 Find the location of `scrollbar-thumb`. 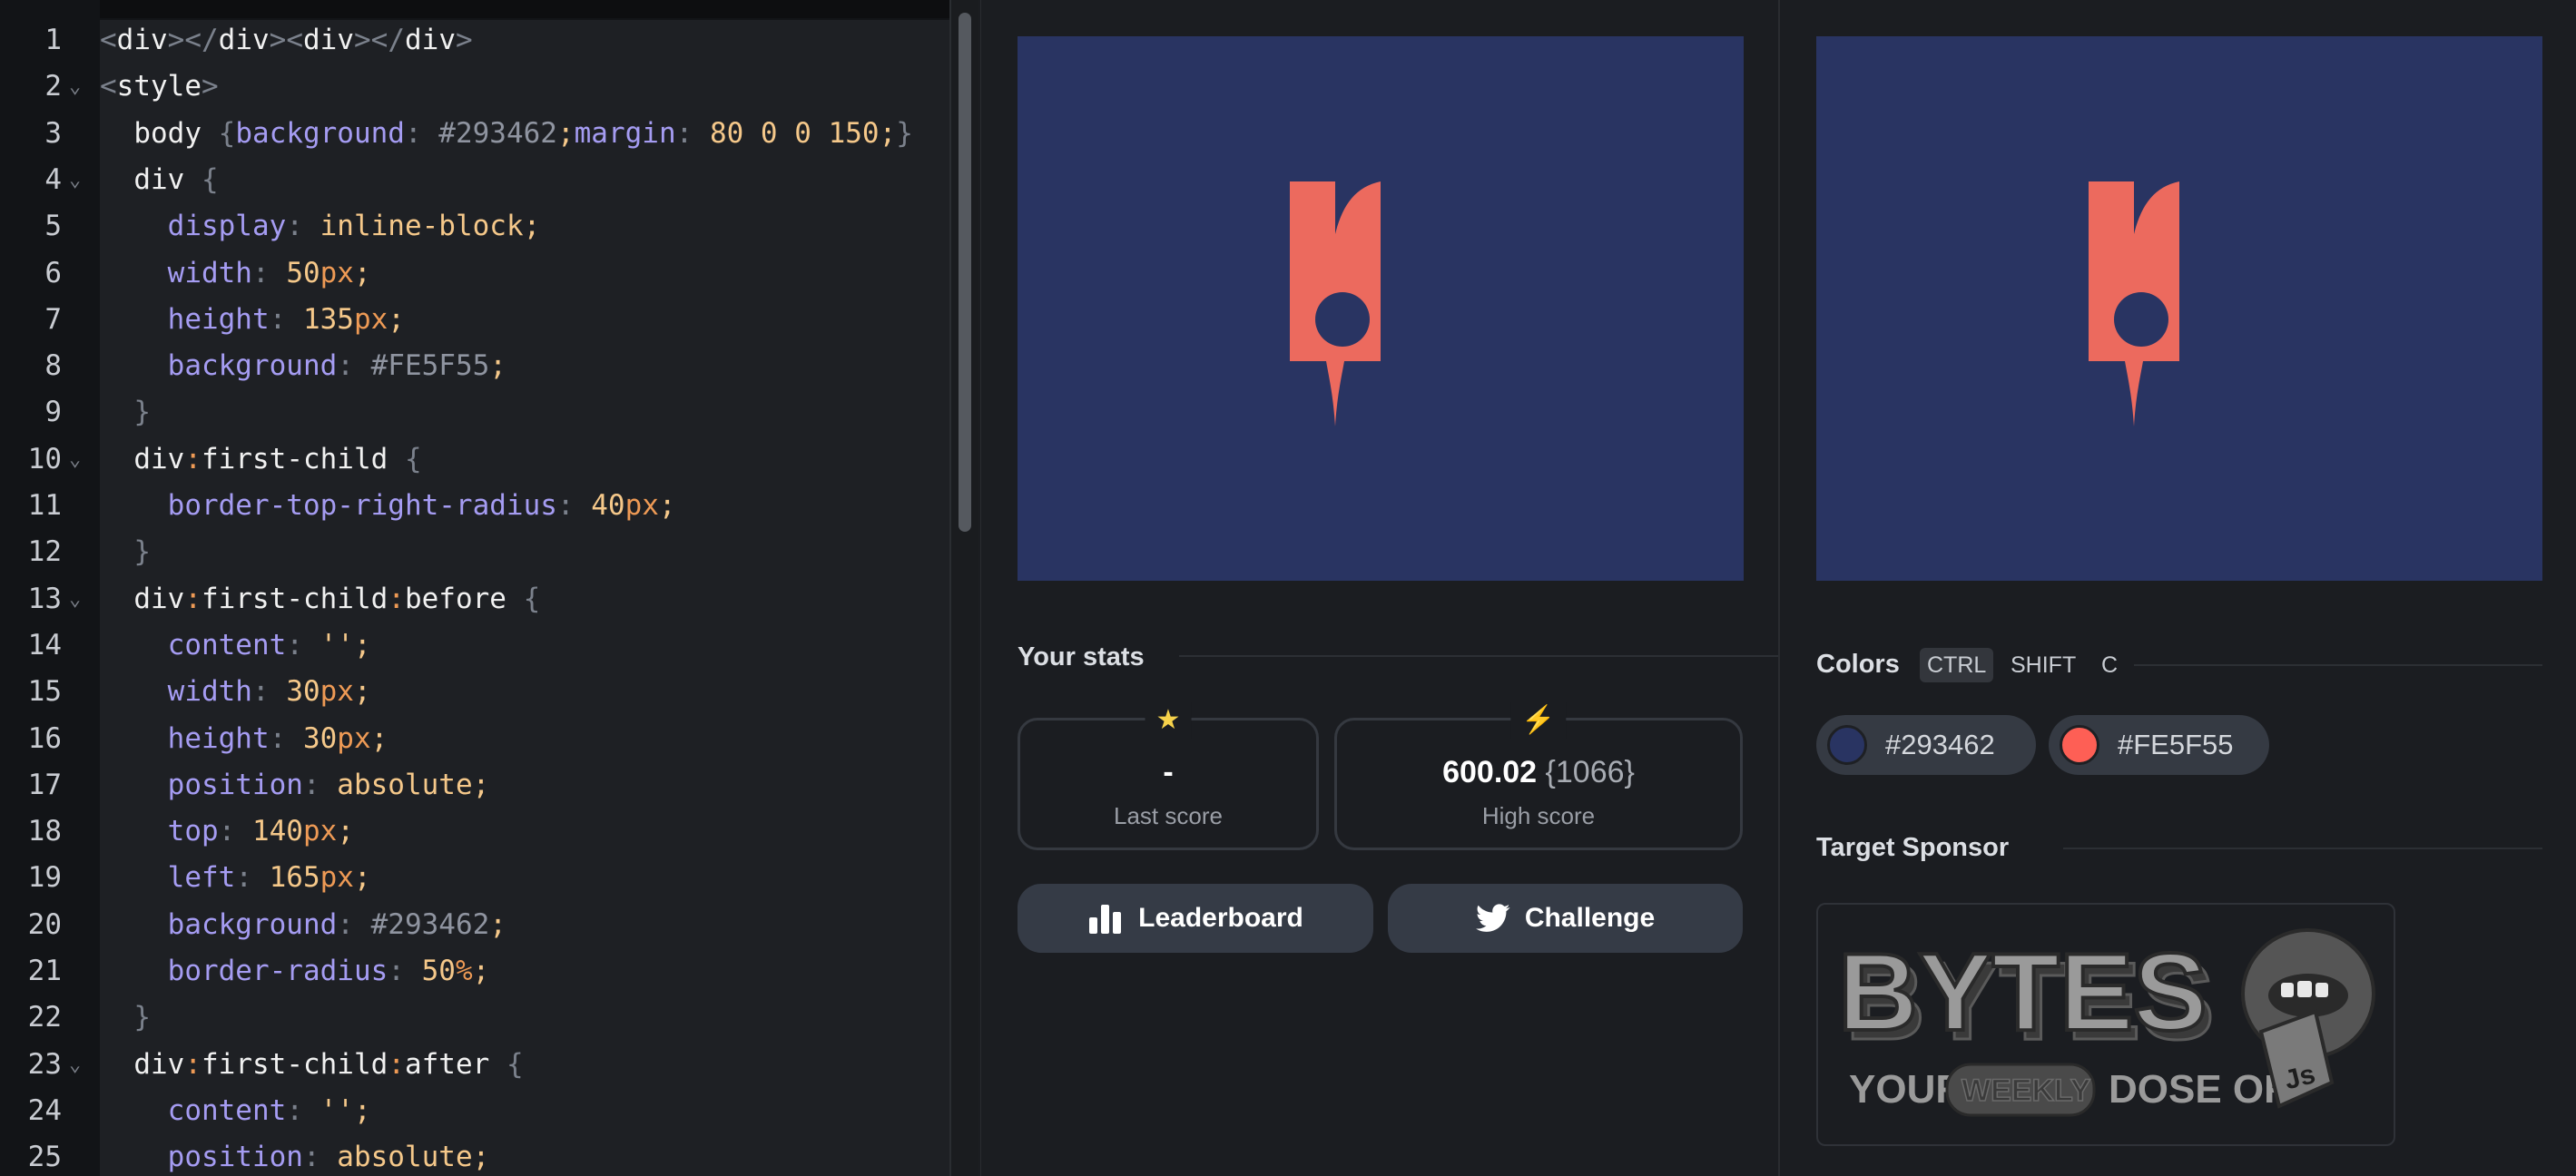

scrollbar-thumb is located at coordinates (965, 272).